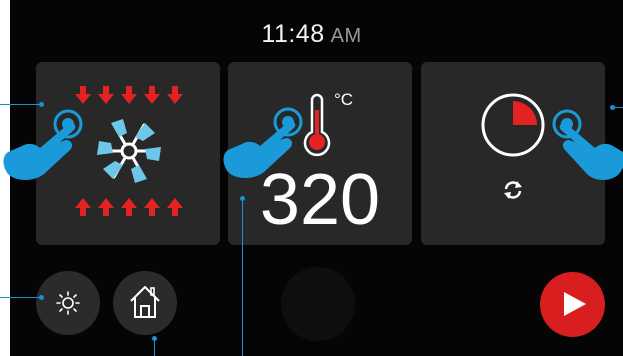 The width and height of the screenshot is (623, 356). I want to click on sun-icon, so click(68, 303).